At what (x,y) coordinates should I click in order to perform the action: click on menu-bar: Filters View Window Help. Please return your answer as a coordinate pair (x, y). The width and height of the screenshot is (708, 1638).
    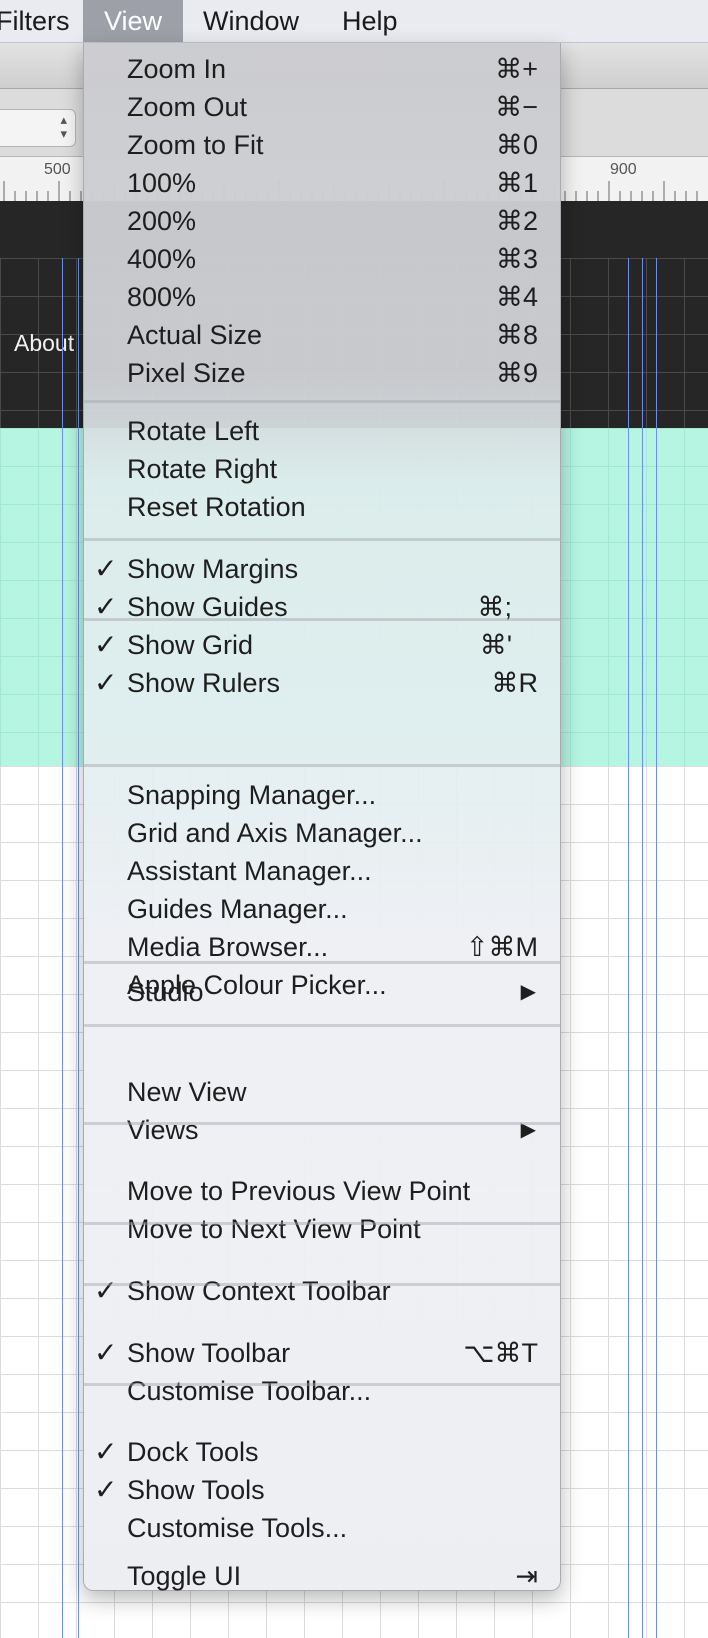
    Looking at the image, I should click on (354, 21).